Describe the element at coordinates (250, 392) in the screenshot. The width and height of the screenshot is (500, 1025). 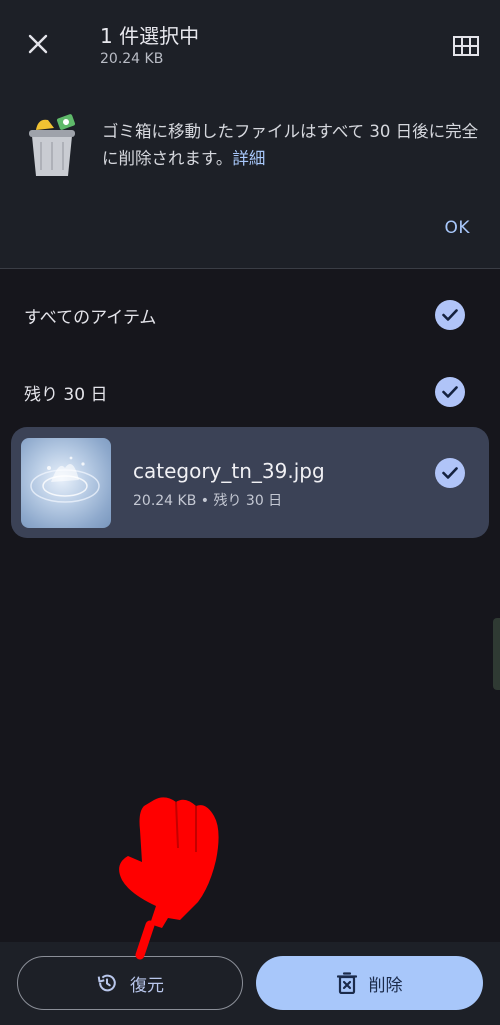
I see `days-remaining-group-row: 残り 30 日` at that location.